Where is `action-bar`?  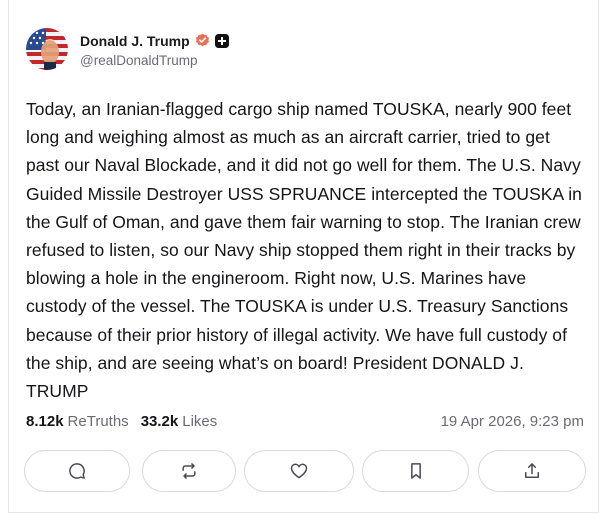 action-bar is located at coordinates (305, 472).